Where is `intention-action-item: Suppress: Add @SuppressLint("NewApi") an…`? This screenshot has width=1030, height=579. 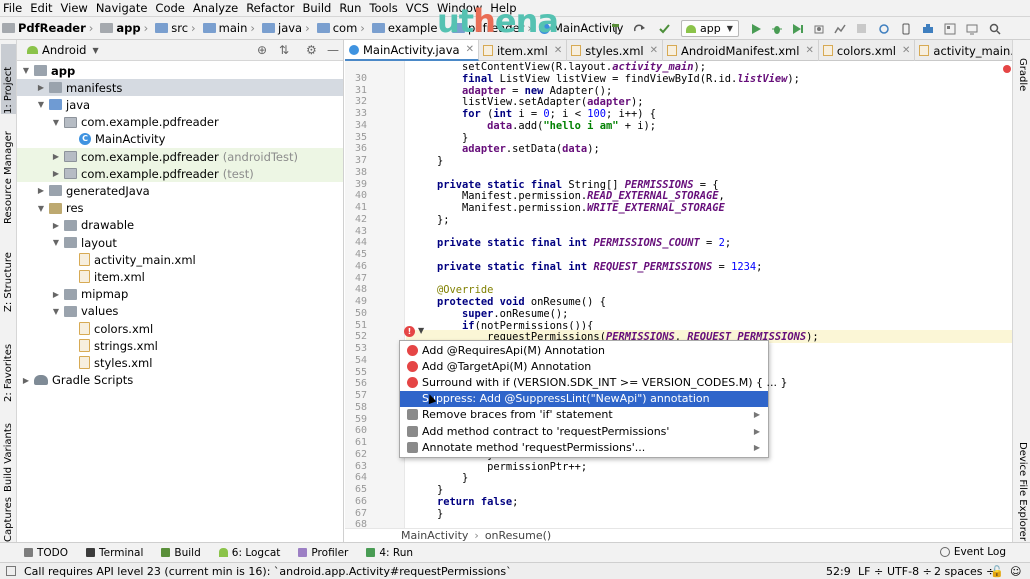
intention-action-item: Suppress: Add @SuppressLint("NewApi") an… is located at coordinates (584, 398).